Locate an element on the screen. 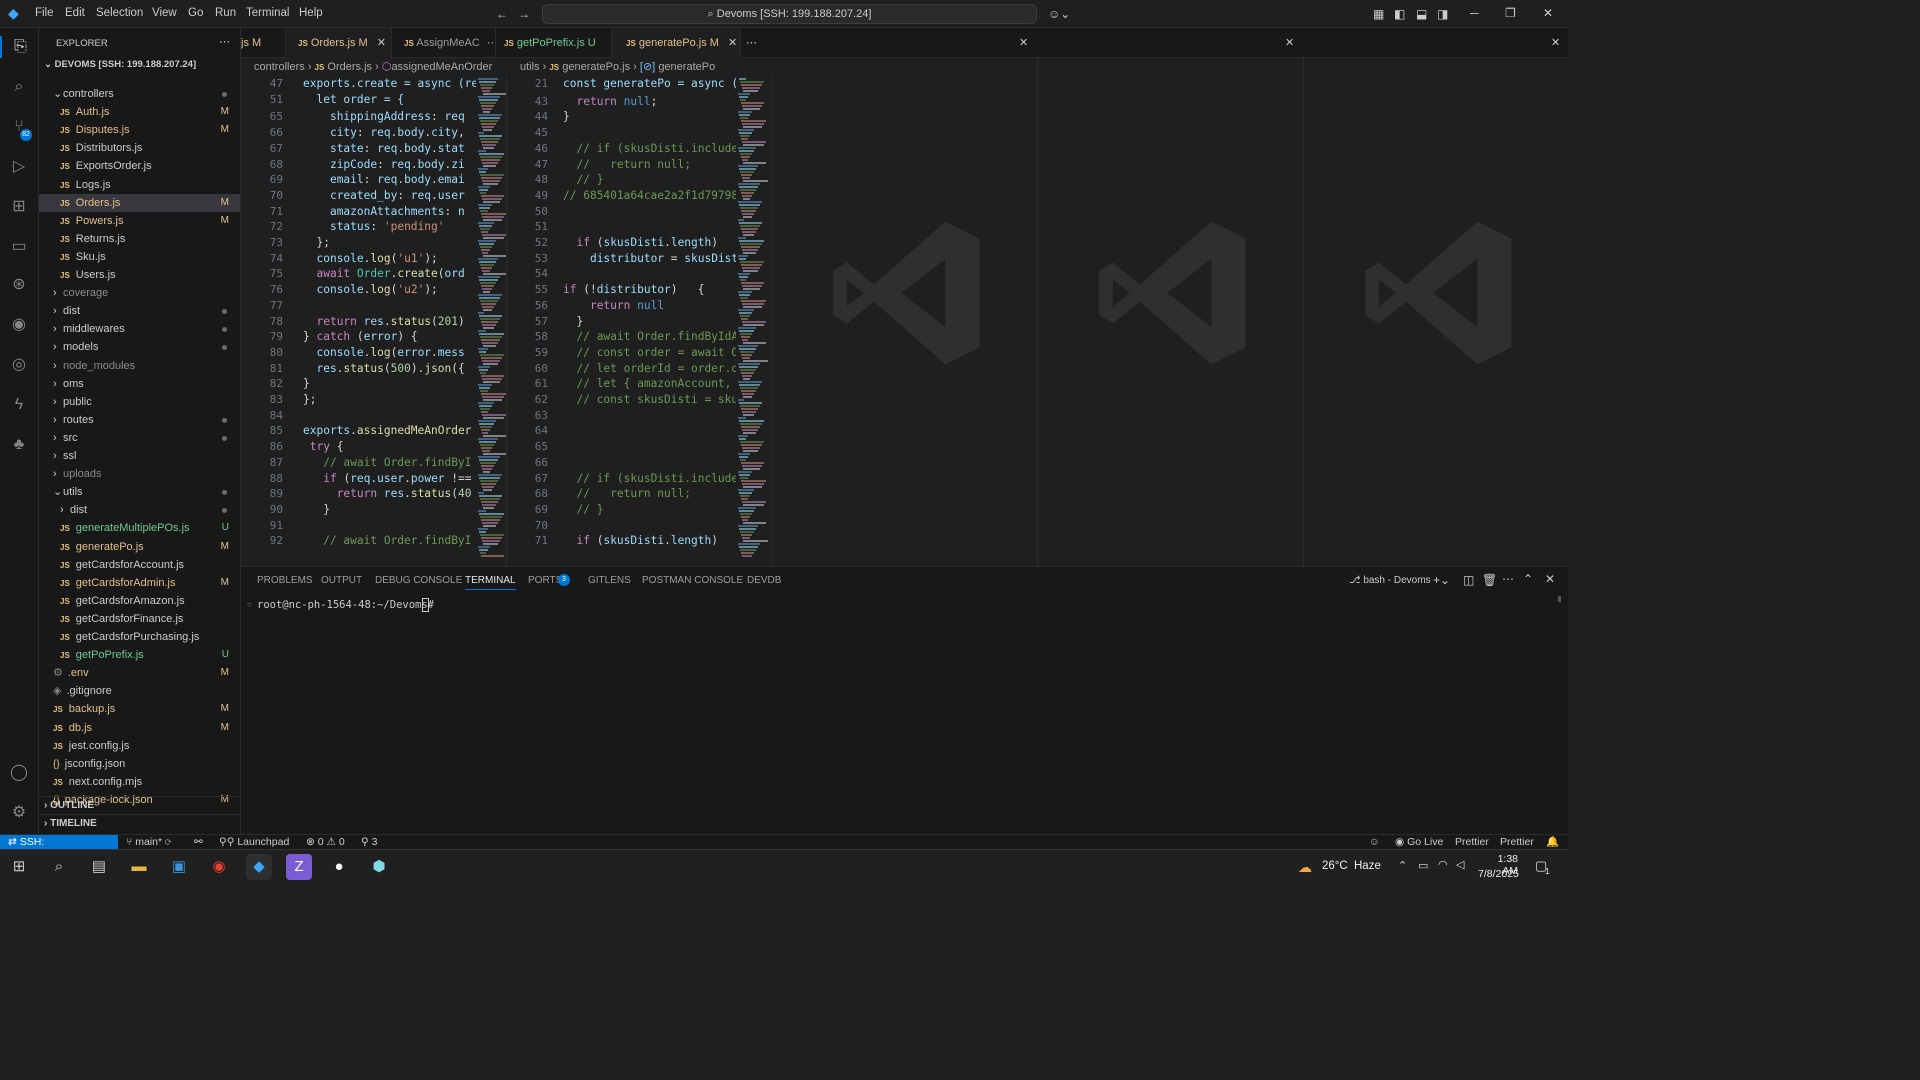 This screenshot has height=1080, width=1920. tab-gitlens: GITLENS is located at coordinates (609, 580).